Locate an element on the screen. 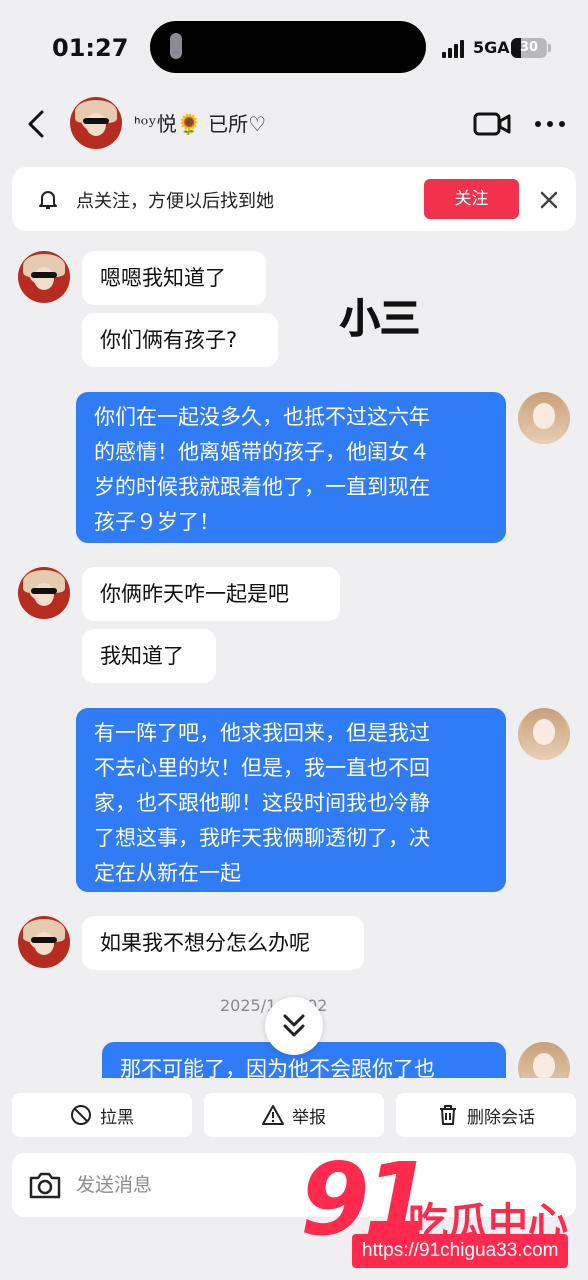 The image size is (588, 1280). delete-conversation-button: 删除会话 is located at coordinates (486, 1115).